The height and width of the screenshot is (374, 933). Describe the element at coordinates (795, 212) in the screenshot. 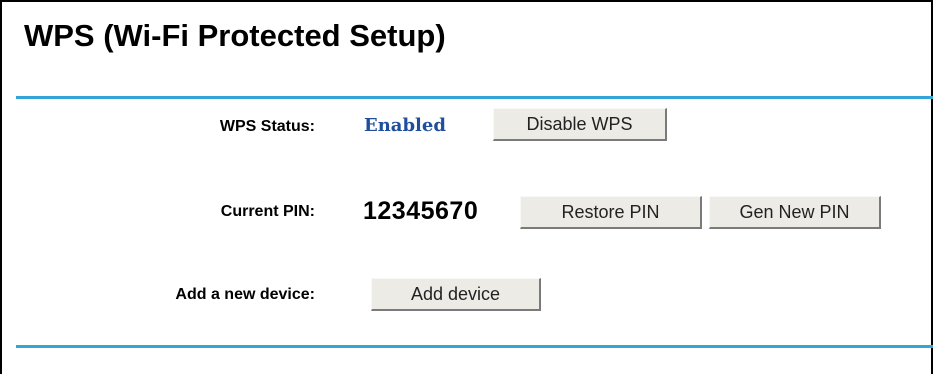

I see `gen-new-pin-button: Gen New PIN` at that location.